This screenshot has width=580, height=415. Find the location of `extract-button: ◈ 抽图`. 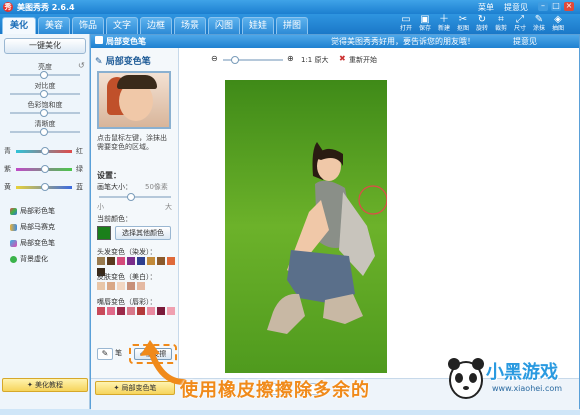

extract-button: ◈ 抽图 is located at coordinates (558, 24).